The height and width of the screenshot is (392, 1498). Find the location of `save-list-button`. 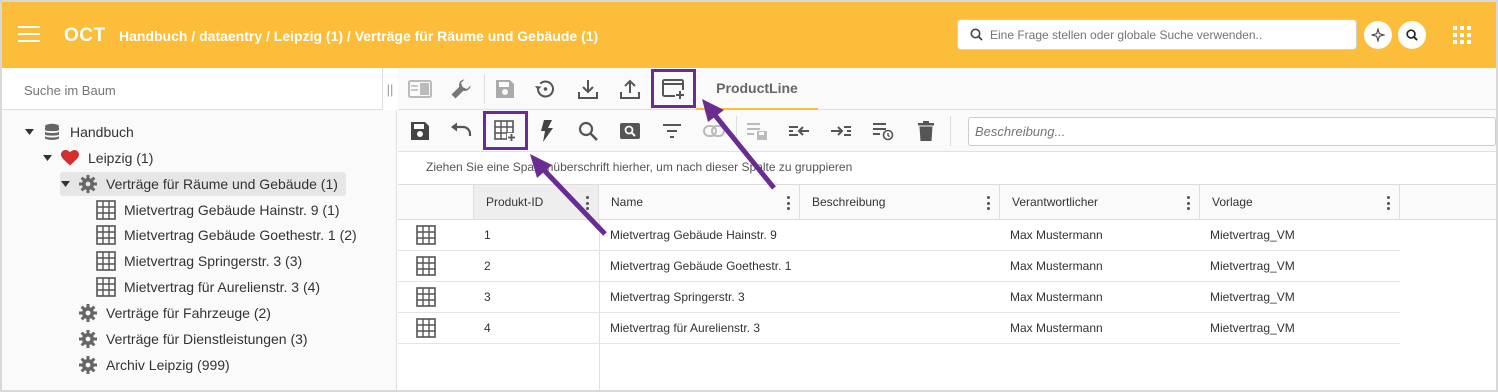

save-list-button is located at coordinates (757, 131).